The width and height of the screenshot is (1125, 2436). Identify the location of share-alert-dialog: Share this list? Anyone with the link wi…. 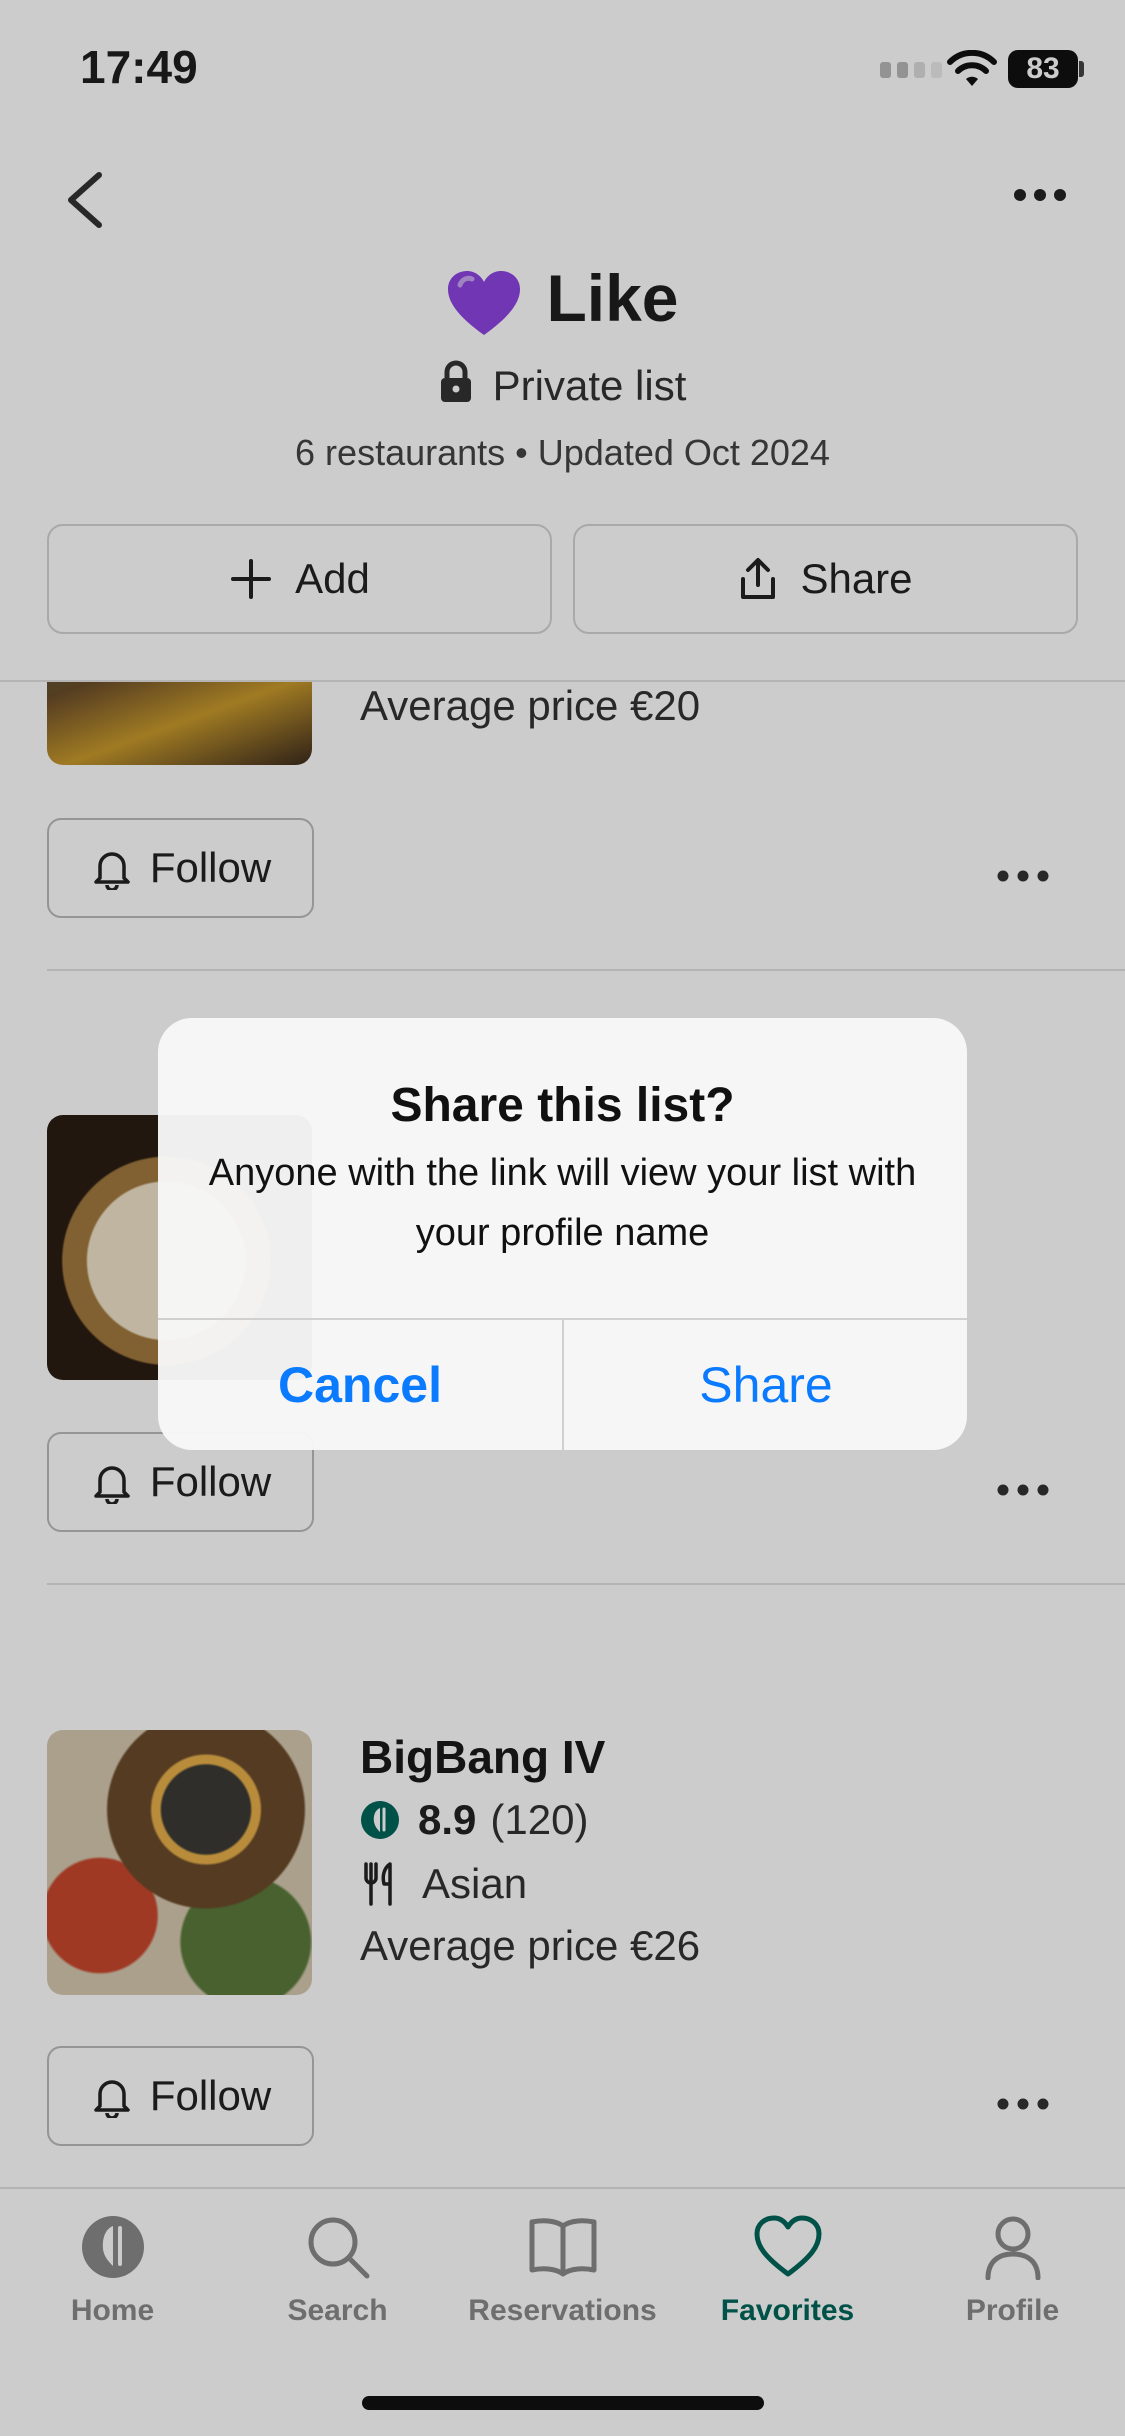
(562, 1234).